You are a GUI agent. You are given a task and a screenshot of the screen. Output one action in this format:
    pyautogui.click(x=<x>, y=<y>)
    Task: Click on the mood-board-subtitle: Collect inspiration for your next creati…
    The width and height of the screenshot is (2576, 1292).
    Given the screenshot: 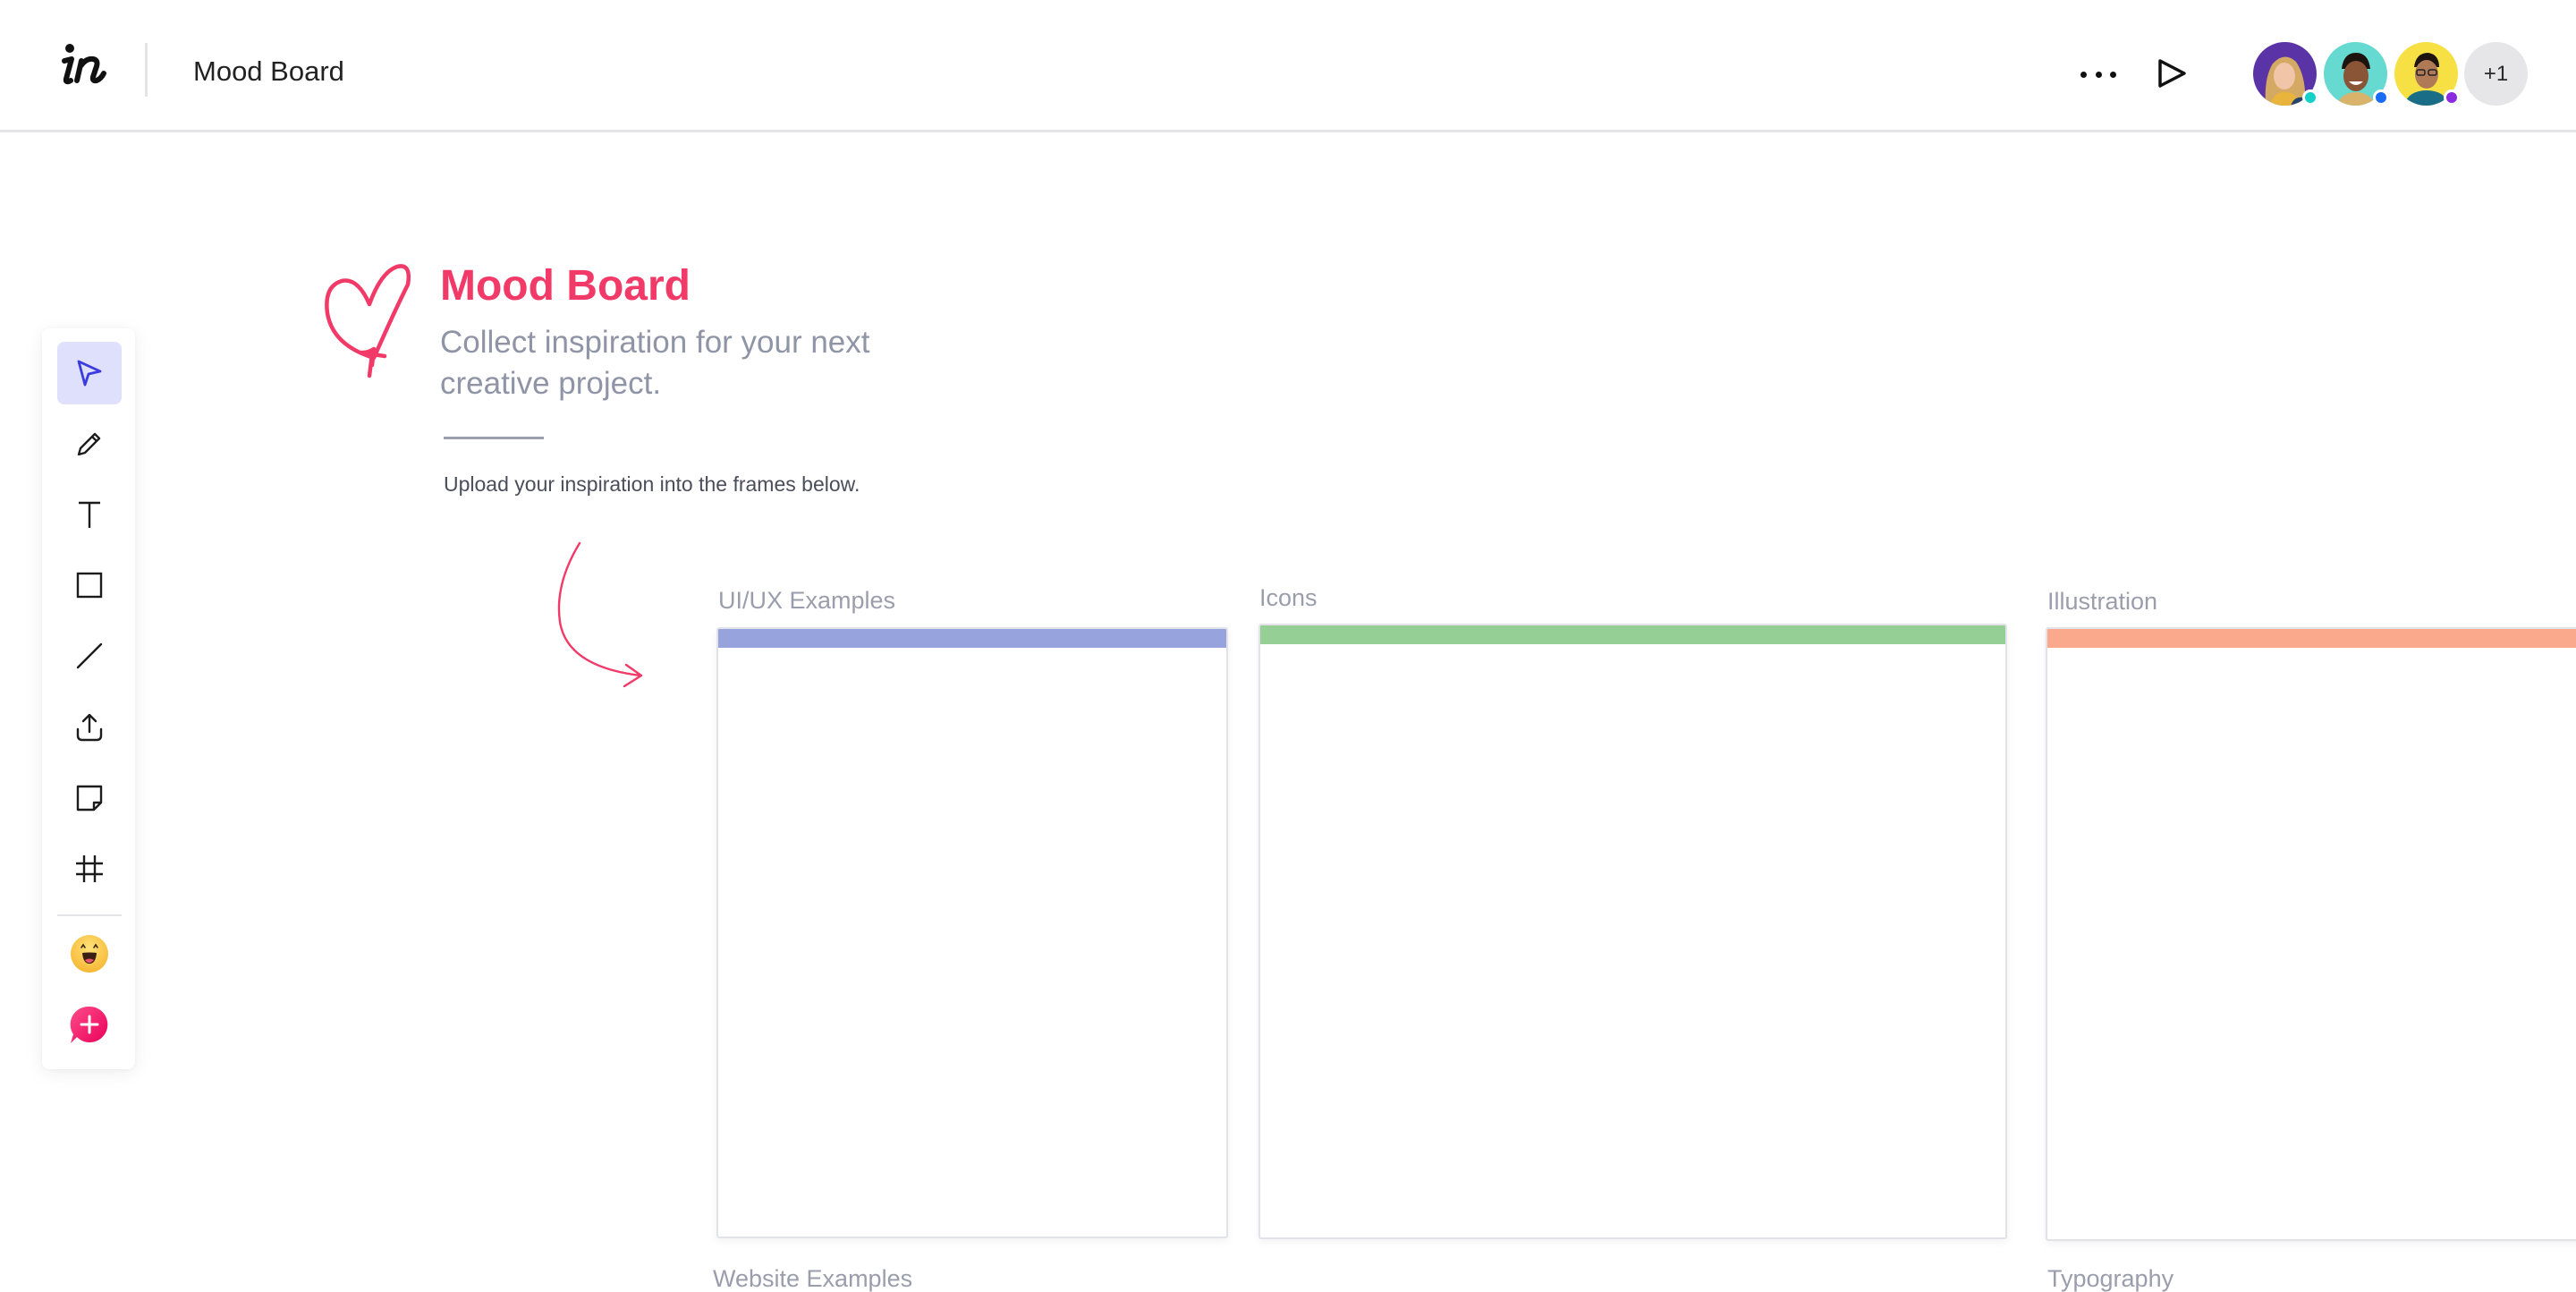 What is the action you would take?
    pyautogui.click(x=690, y=363)
    